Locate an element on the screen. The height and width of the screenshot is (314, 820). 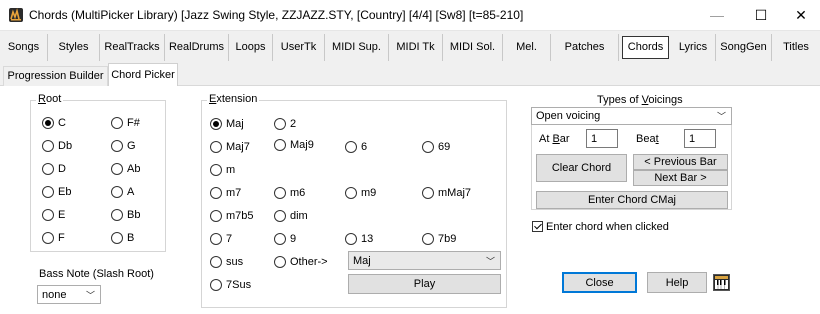
other-extension-select: Maj ﹀ is located at coordinates (424, 260).